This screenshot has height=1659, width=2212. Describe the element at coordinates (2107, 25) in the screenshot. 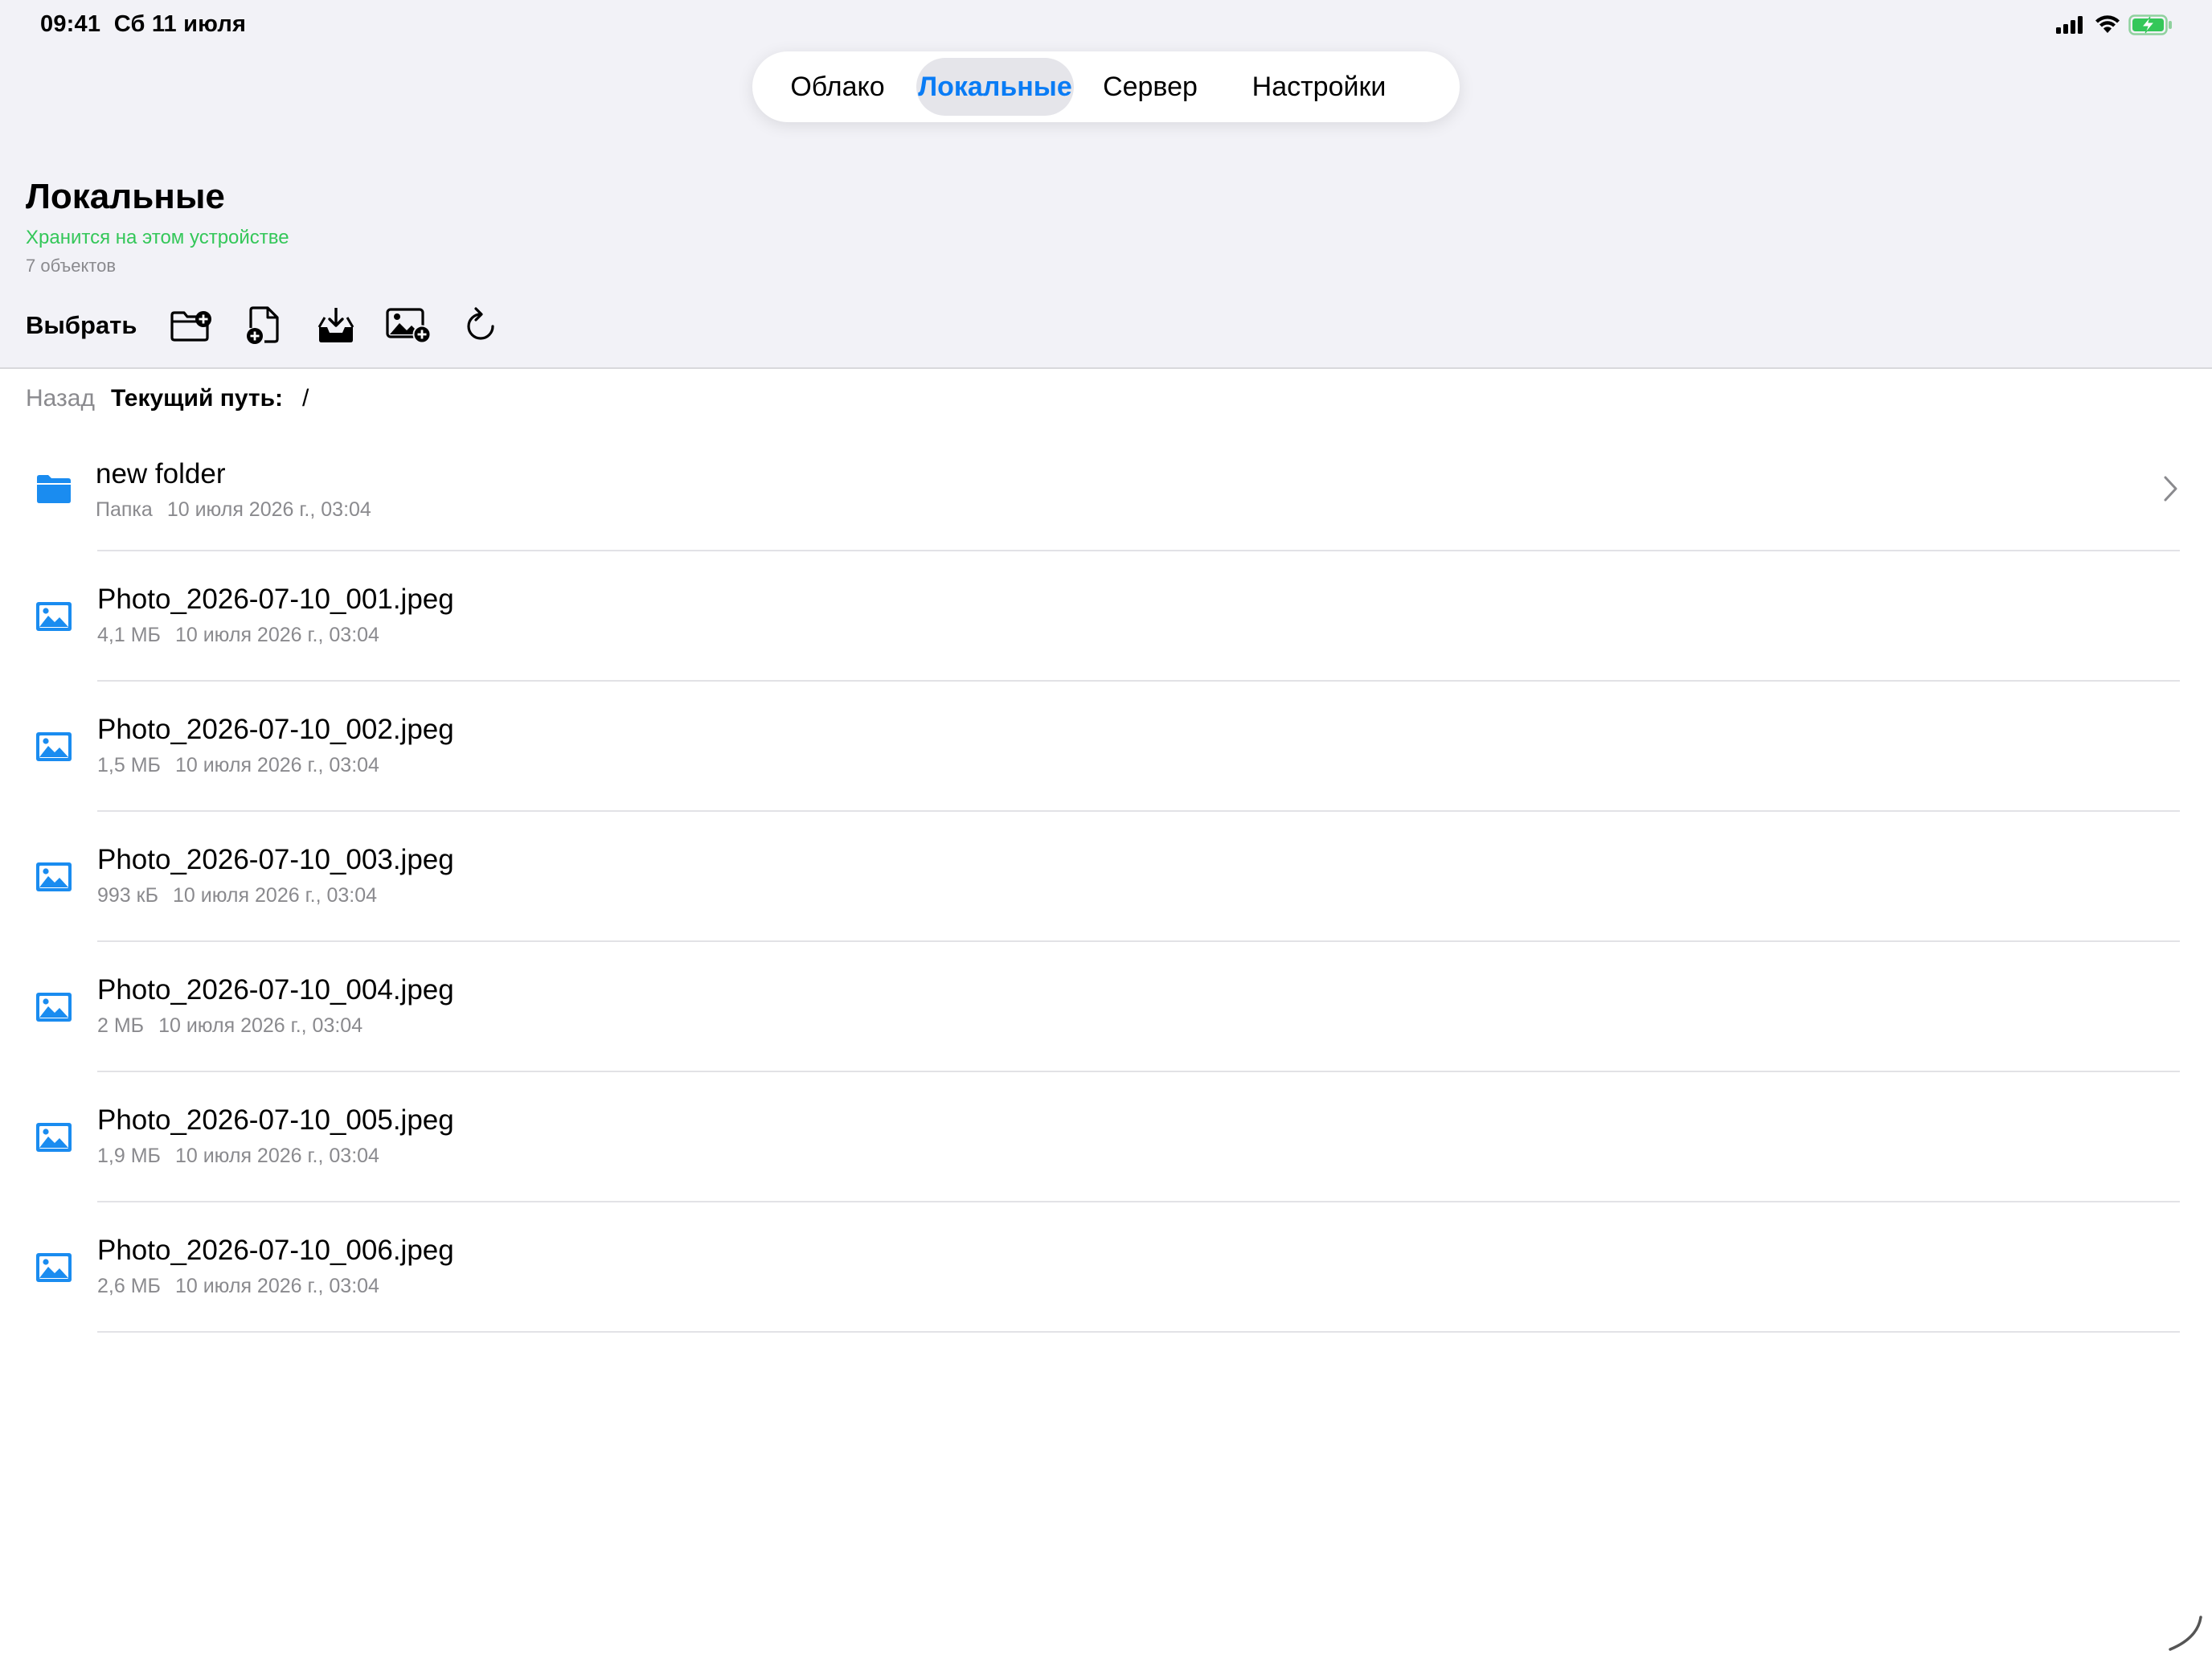

I see `wifi-icon` at that location.